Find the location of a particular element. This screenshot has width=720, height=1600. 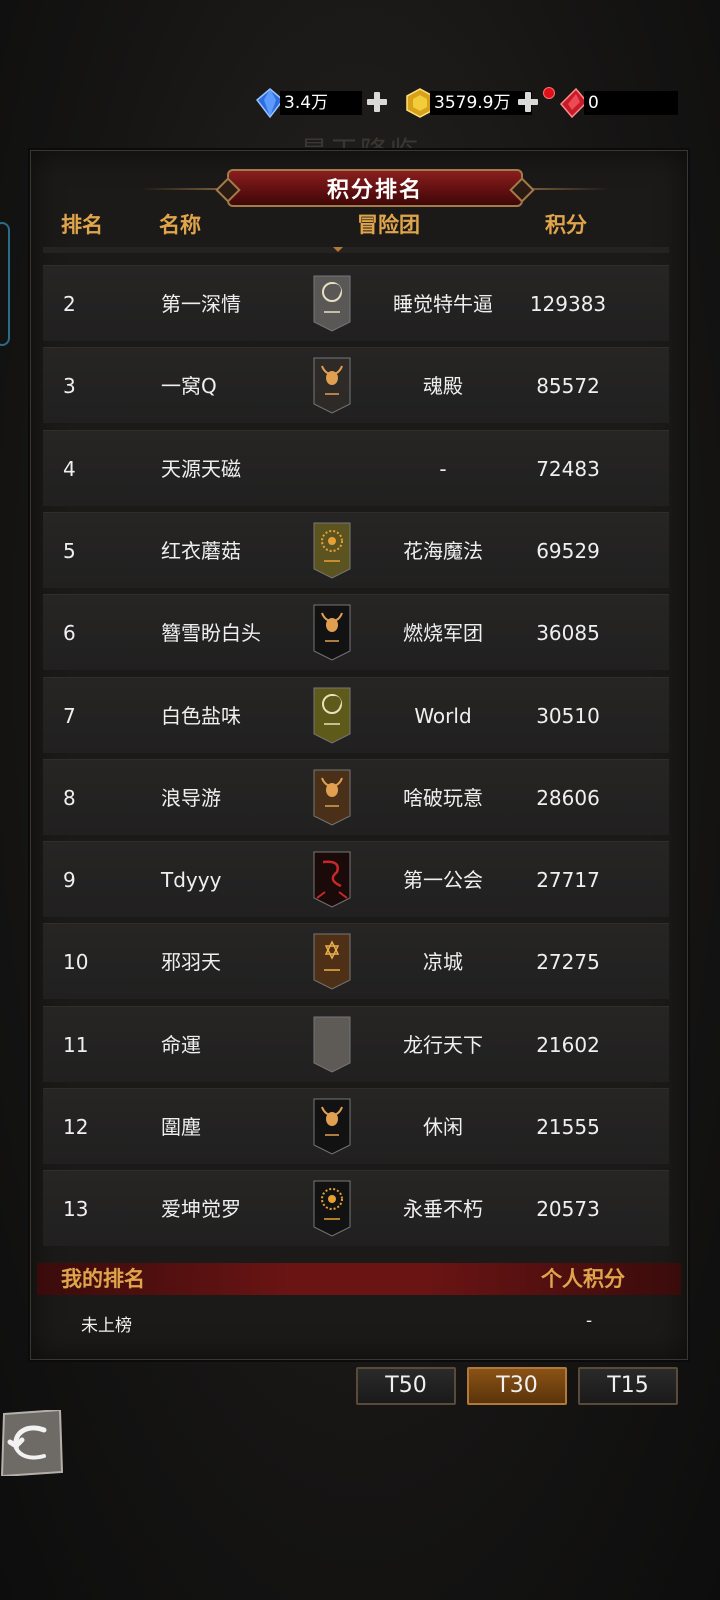

side-panel-edge is located at coordinates (5, 284).